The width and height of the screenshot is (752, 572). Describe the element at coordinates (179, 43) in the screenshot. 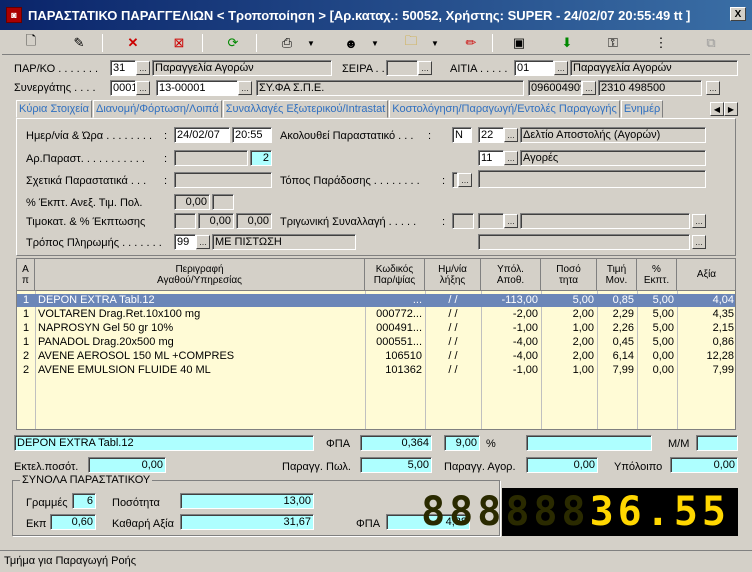

I see `cancel-icon: ⊠` at that location.